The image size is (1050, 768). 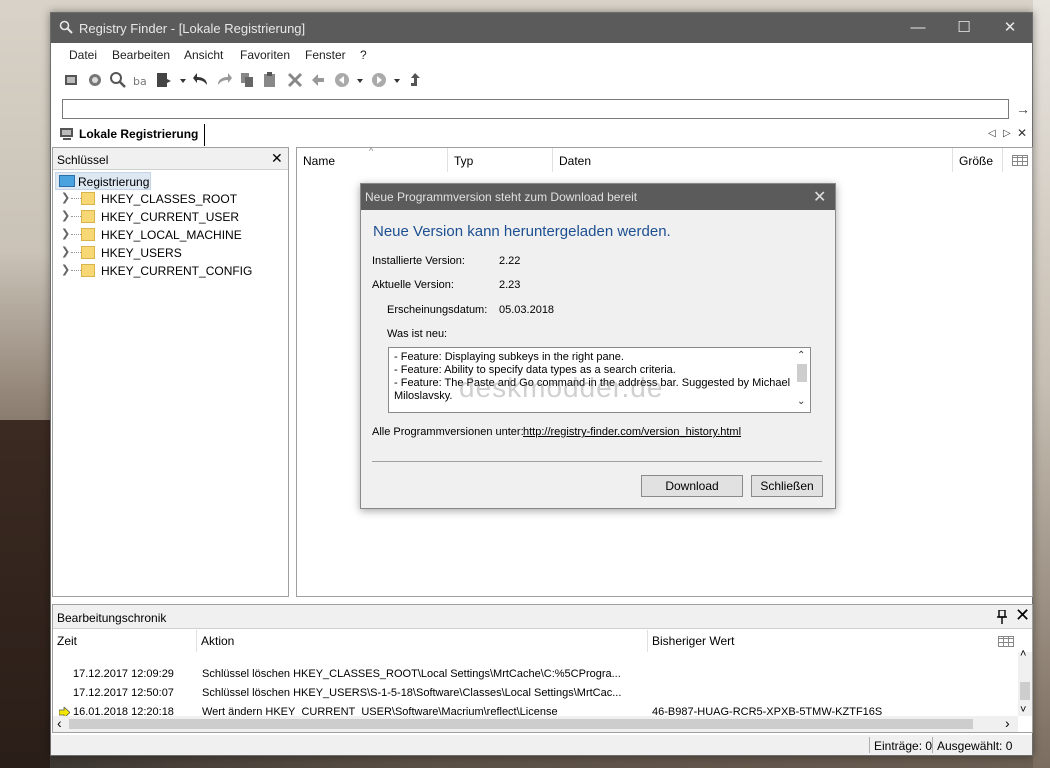 I want to click on back-dropdown-icon, so click(x=360, y=81).